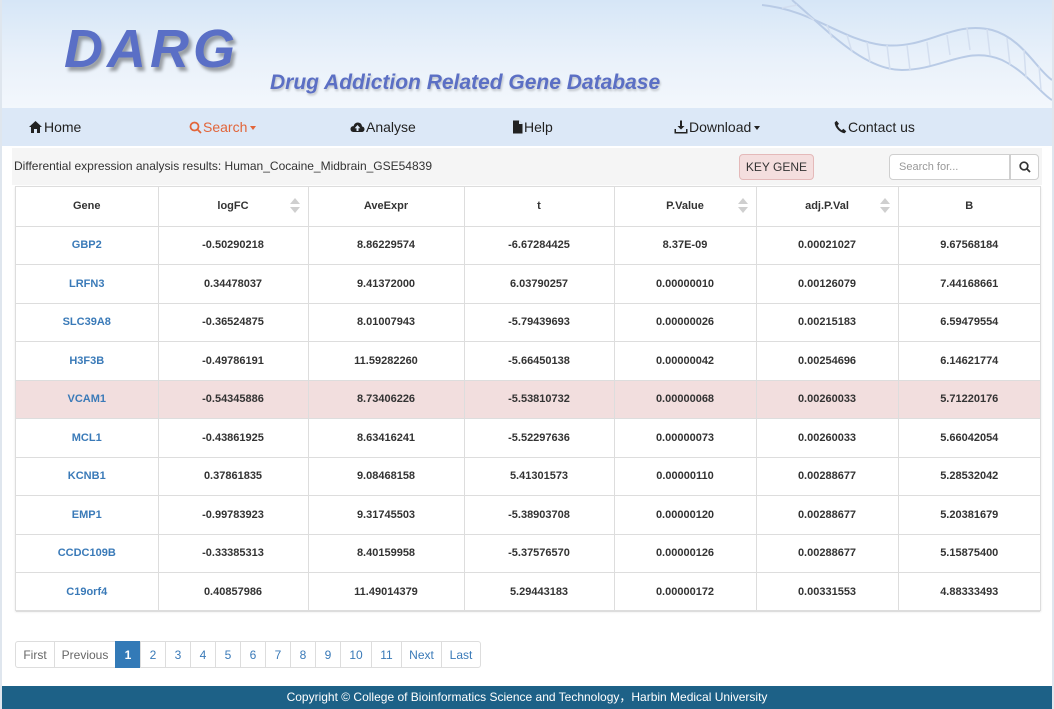 This screenshot has width=1054, height=709. Describe the element at coordinates (228, 654) in the screenshot. I see `page-button-5: 5` at that location.